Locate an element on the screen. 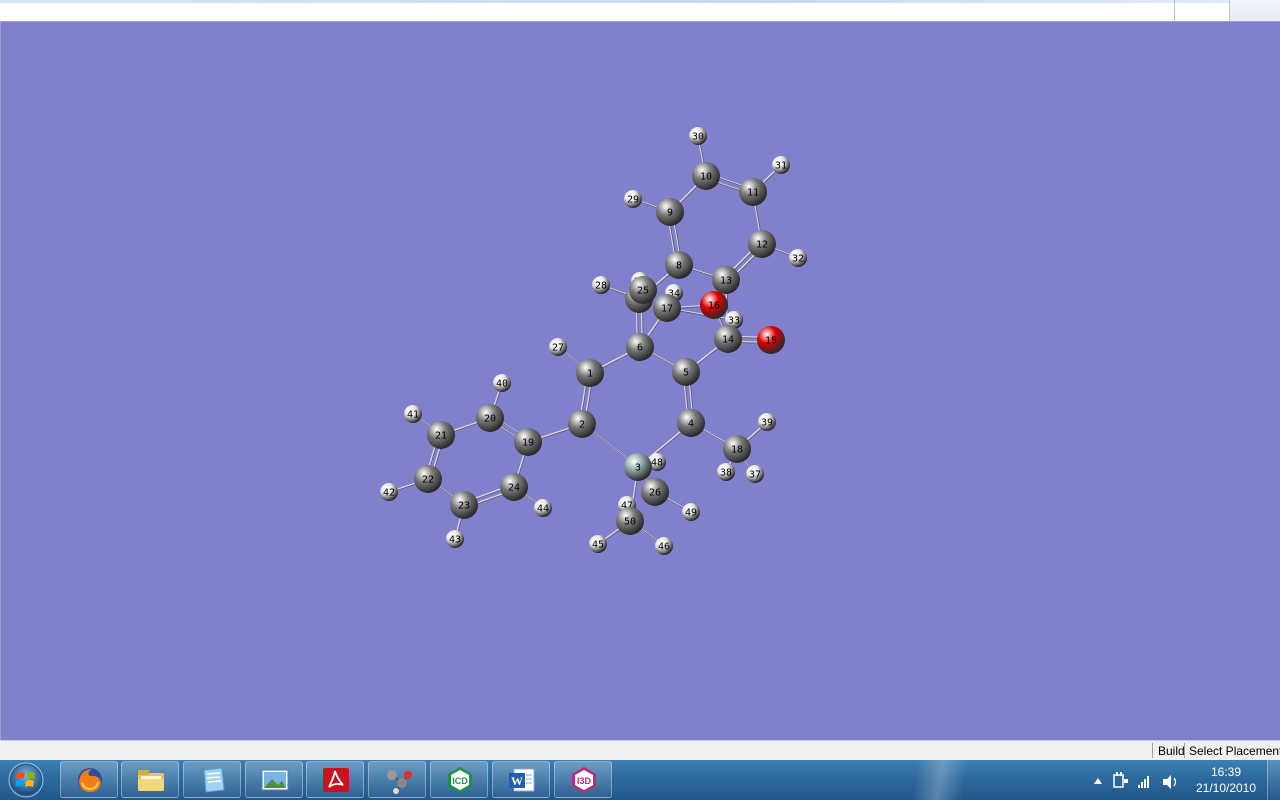 The height and width of the screenshot is (800, 1280). atom-label: 38 is located at coordinates (726, 473).